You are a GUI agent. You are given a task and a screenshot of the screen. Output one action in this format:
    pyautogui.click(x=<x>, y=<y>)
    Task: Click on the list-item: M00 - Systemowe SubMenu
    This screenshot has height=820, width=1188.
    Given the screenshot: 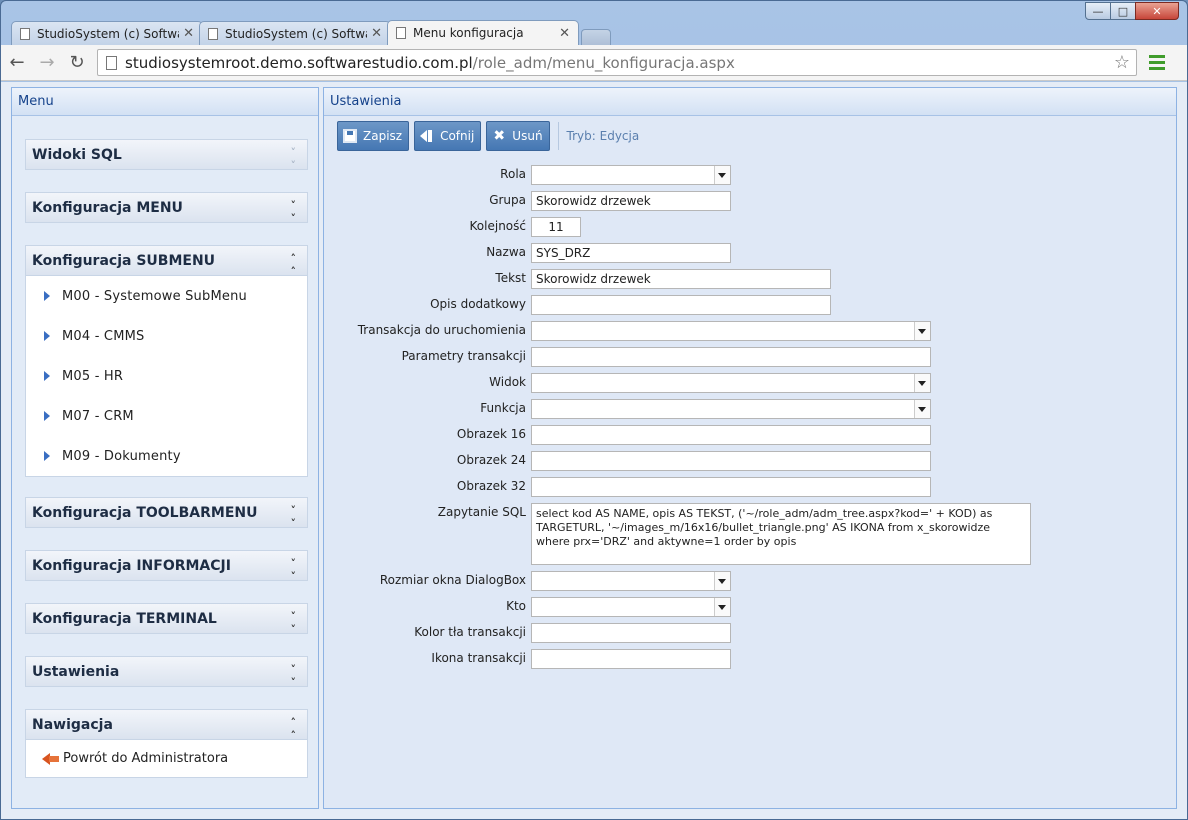 What is the action you would take?
    pyautogui.click(x=166, y=296)
    